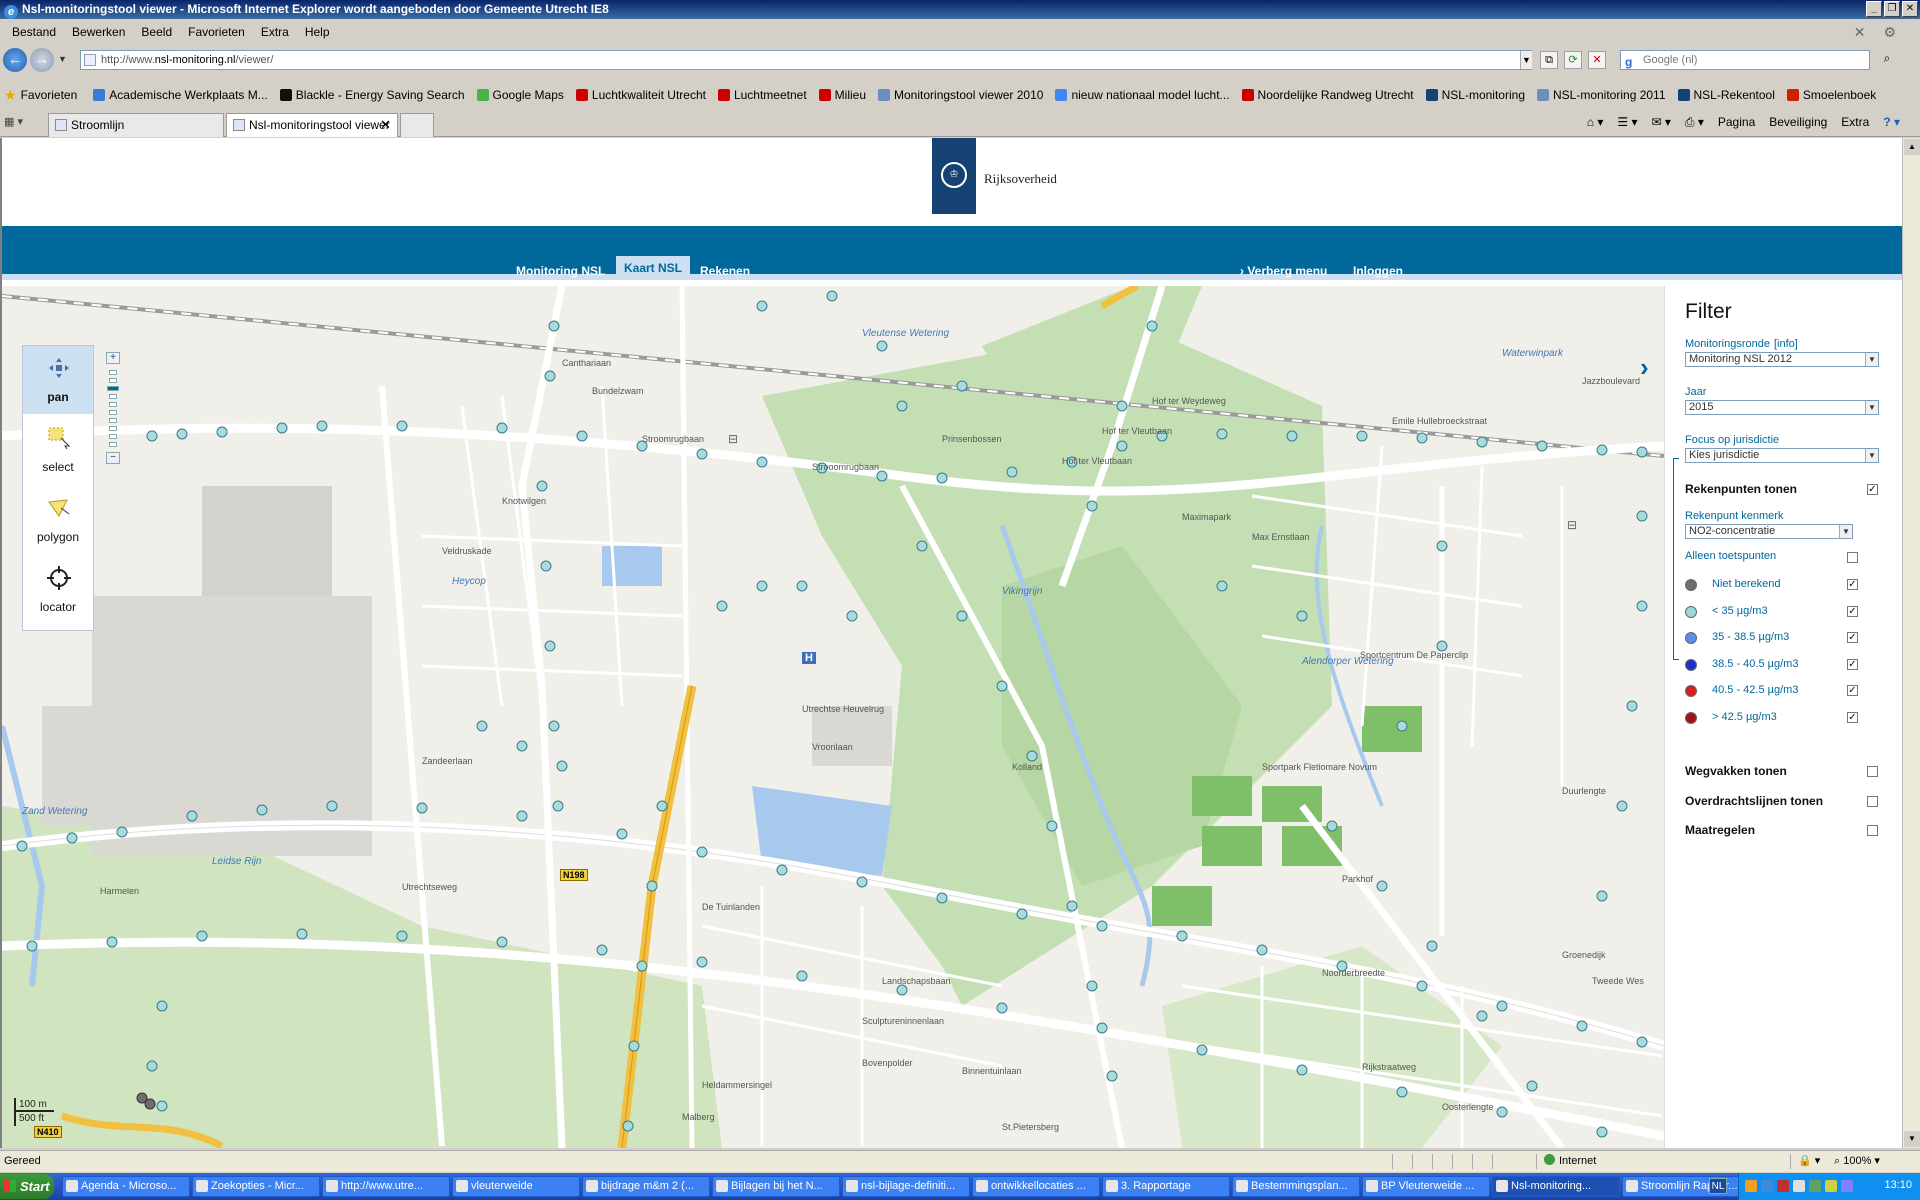  I want to click on menu-extra: Extra, so click(275, 32).